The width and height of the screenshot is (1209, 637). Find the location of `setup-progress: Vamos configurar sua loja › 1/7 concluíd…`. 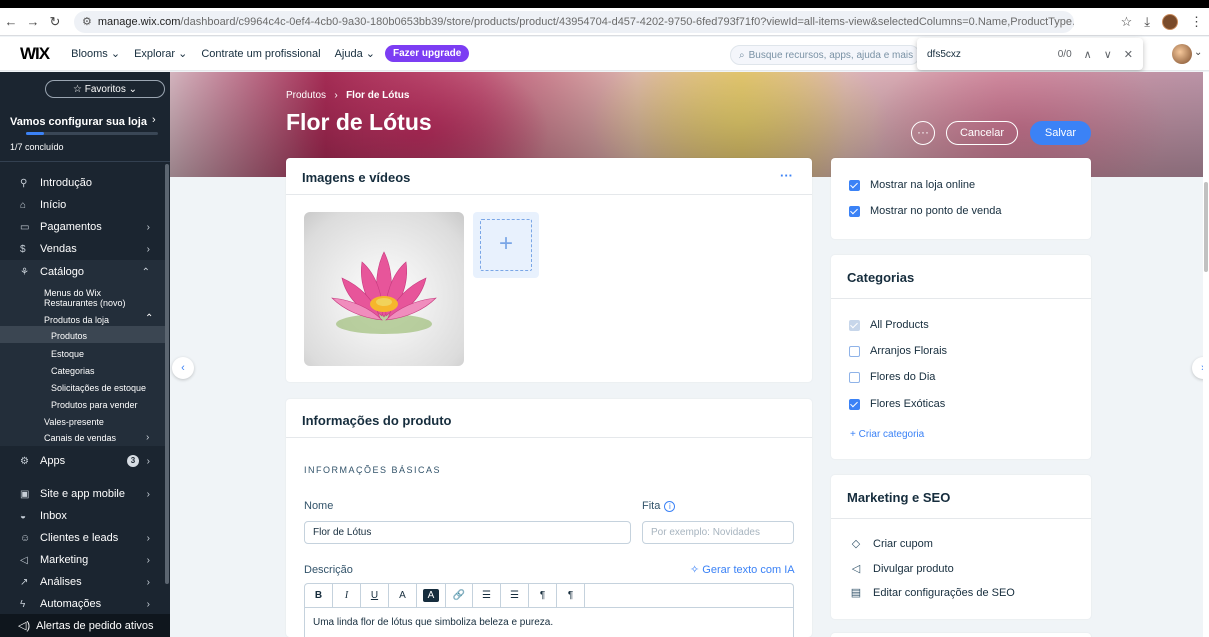

setup-progress: Vamos configurar sua loja › 1/7 concluíd… is located at coordinates (85, 132).